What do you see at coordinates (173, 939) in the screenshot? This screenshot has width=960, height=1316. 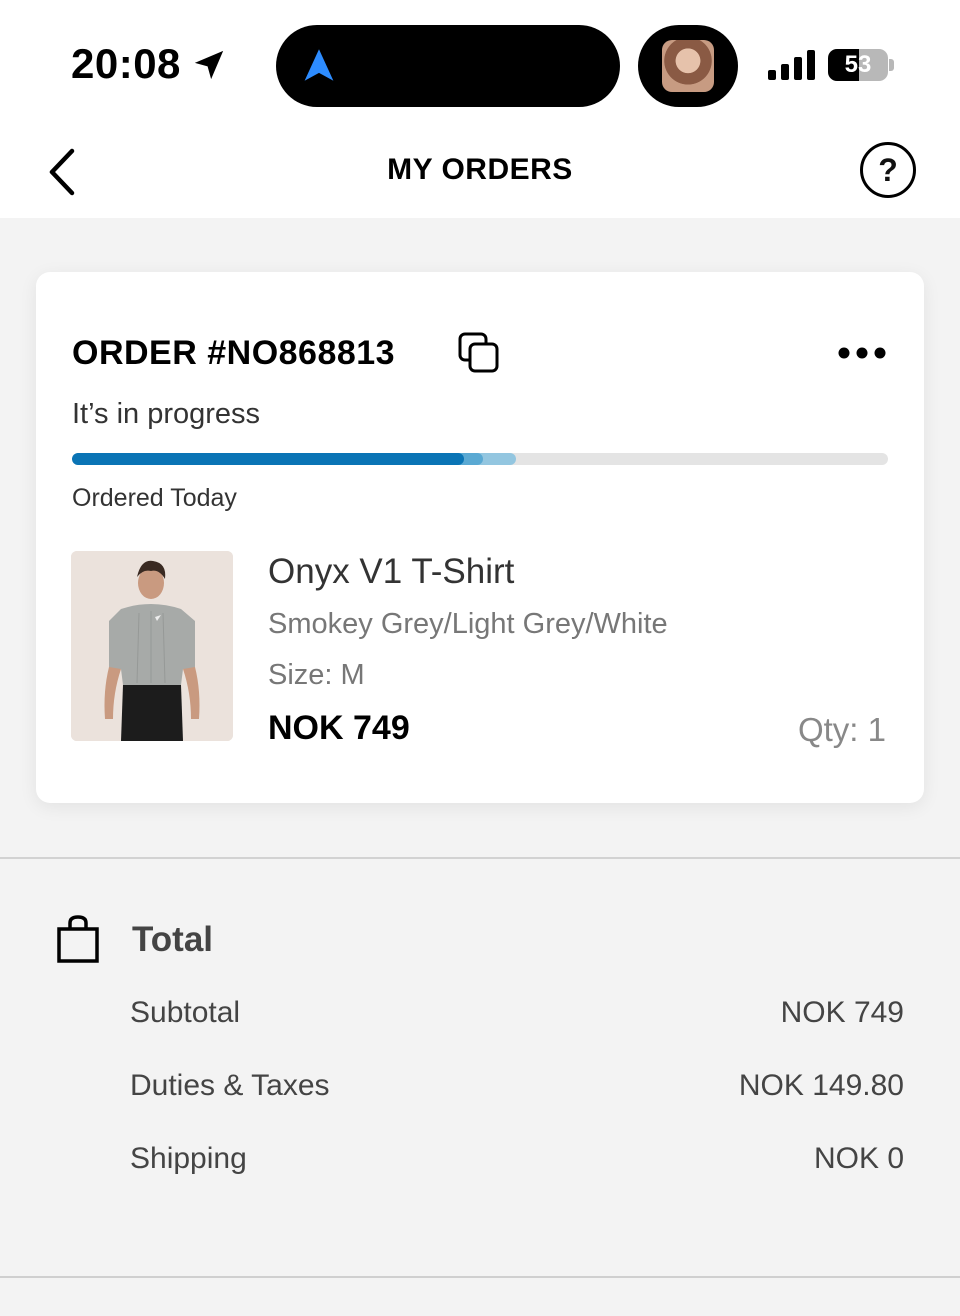 I see `total-heading: Total` at bounding box center [173, 939].